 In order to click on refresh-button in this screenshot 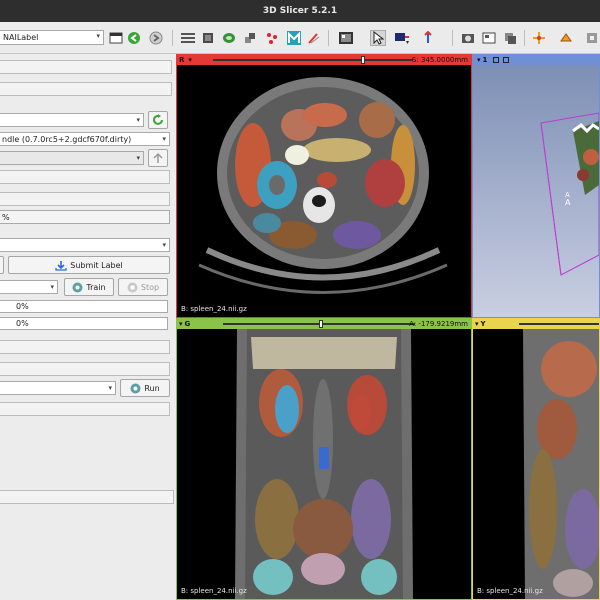, I will do `click(158, 120)`.